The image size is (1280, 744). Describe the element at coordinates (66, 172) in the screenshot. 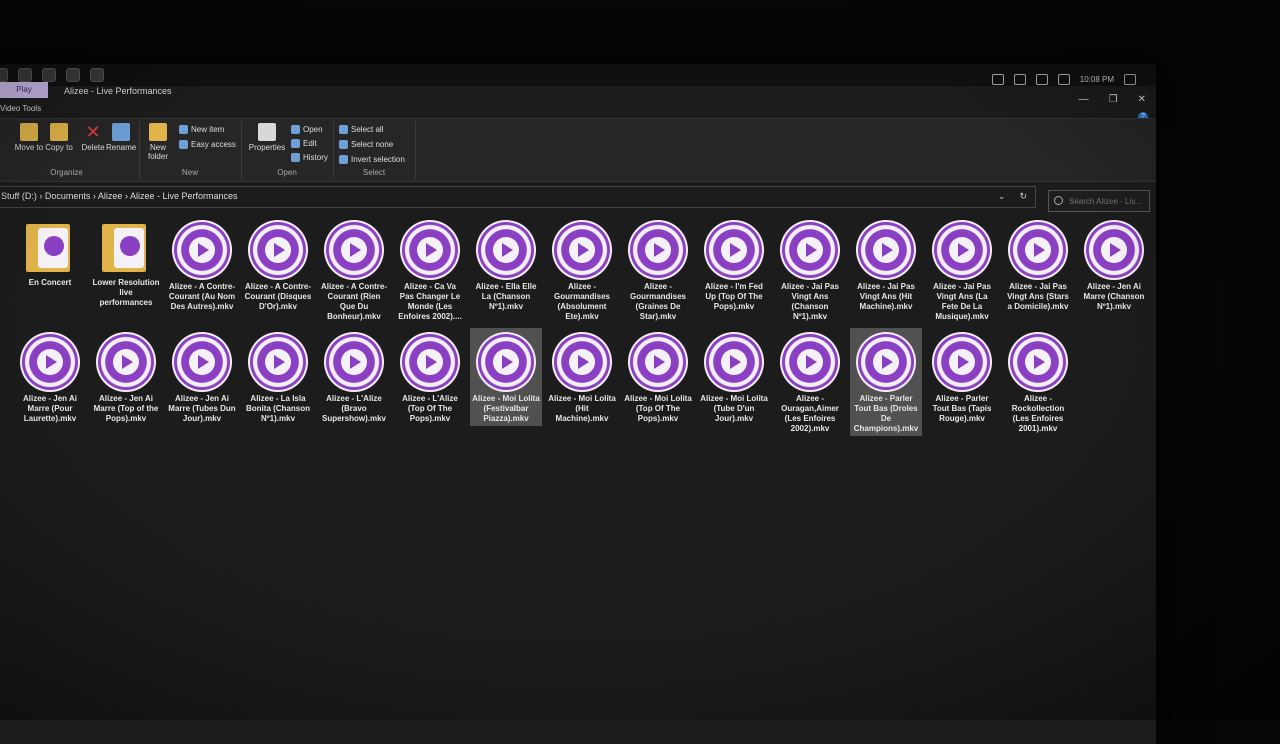

I see `organize-group-label: Organize` at that location.